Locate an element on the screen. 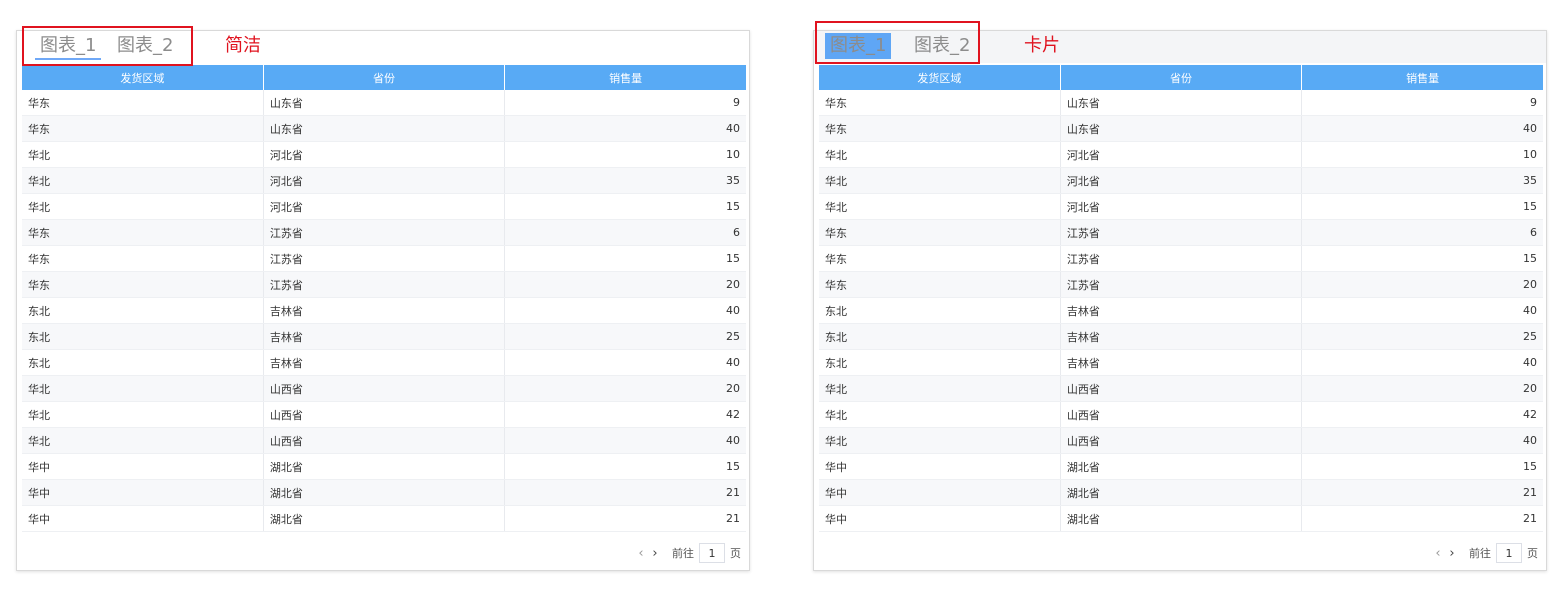 This screenshot has height=596, width=1568. page-suffix: 页 is located at coordinates (735, 553).